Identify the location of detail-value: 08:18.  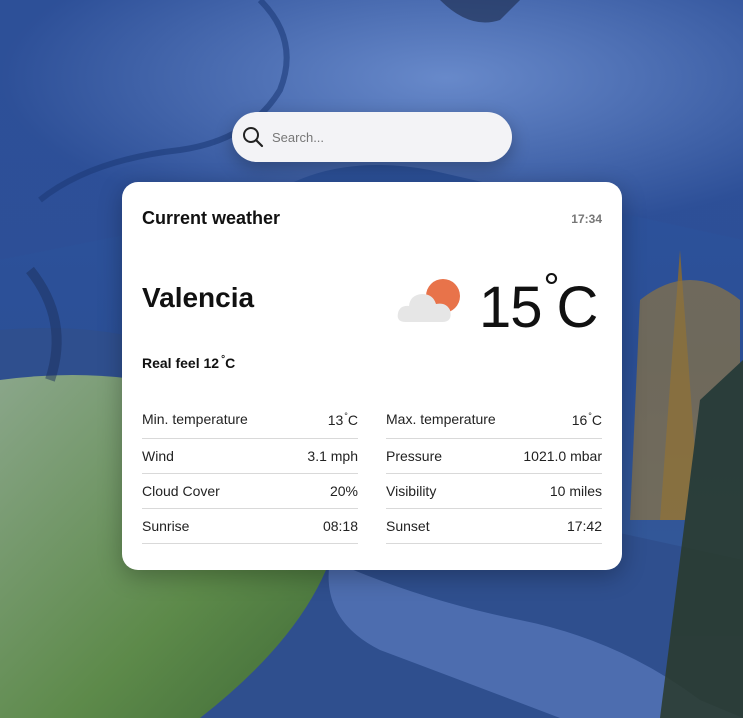
(340, 526).